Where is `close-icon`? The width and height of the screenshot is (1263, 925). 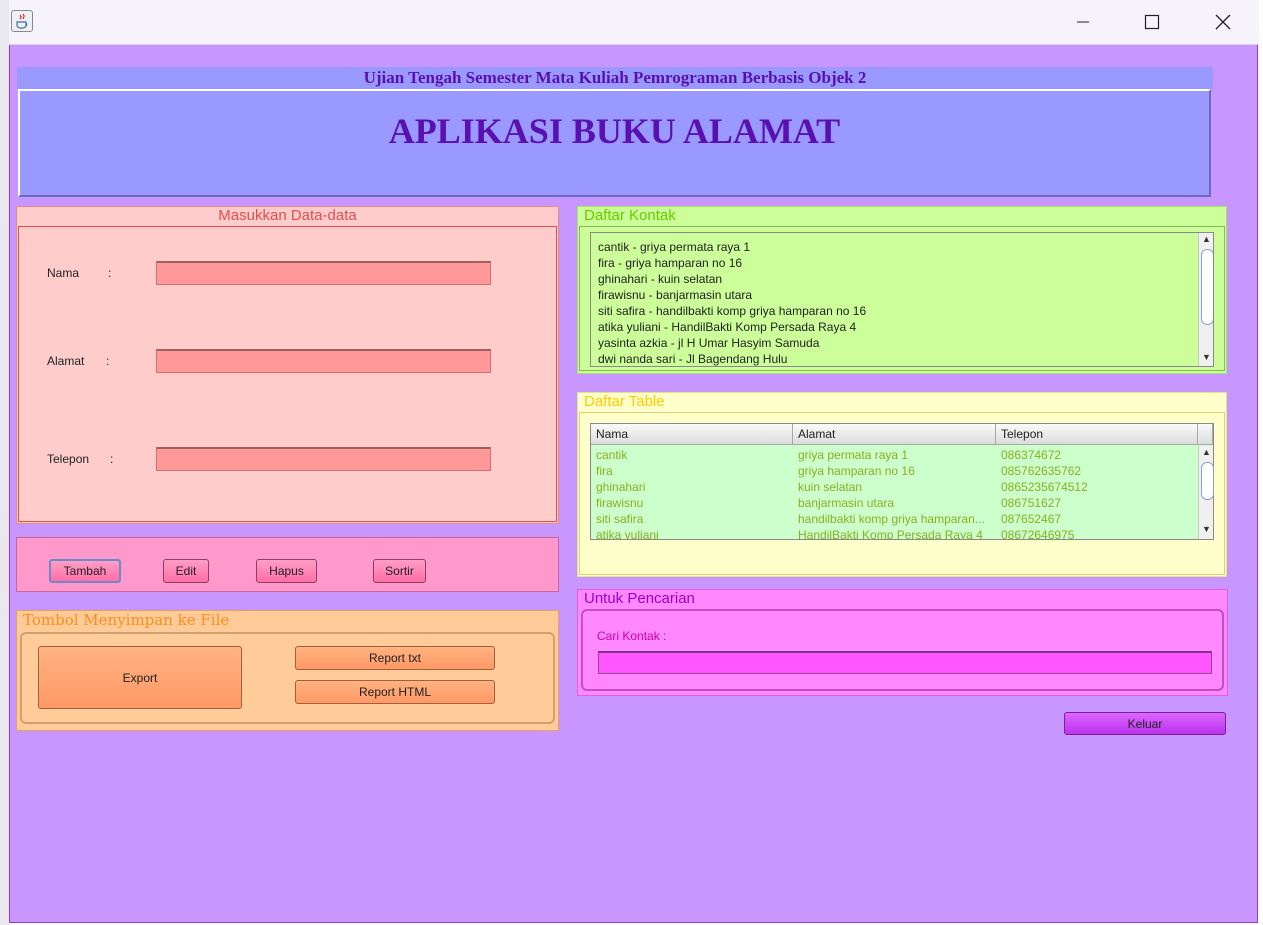 close-icon is located at coordinates (1223, 22).